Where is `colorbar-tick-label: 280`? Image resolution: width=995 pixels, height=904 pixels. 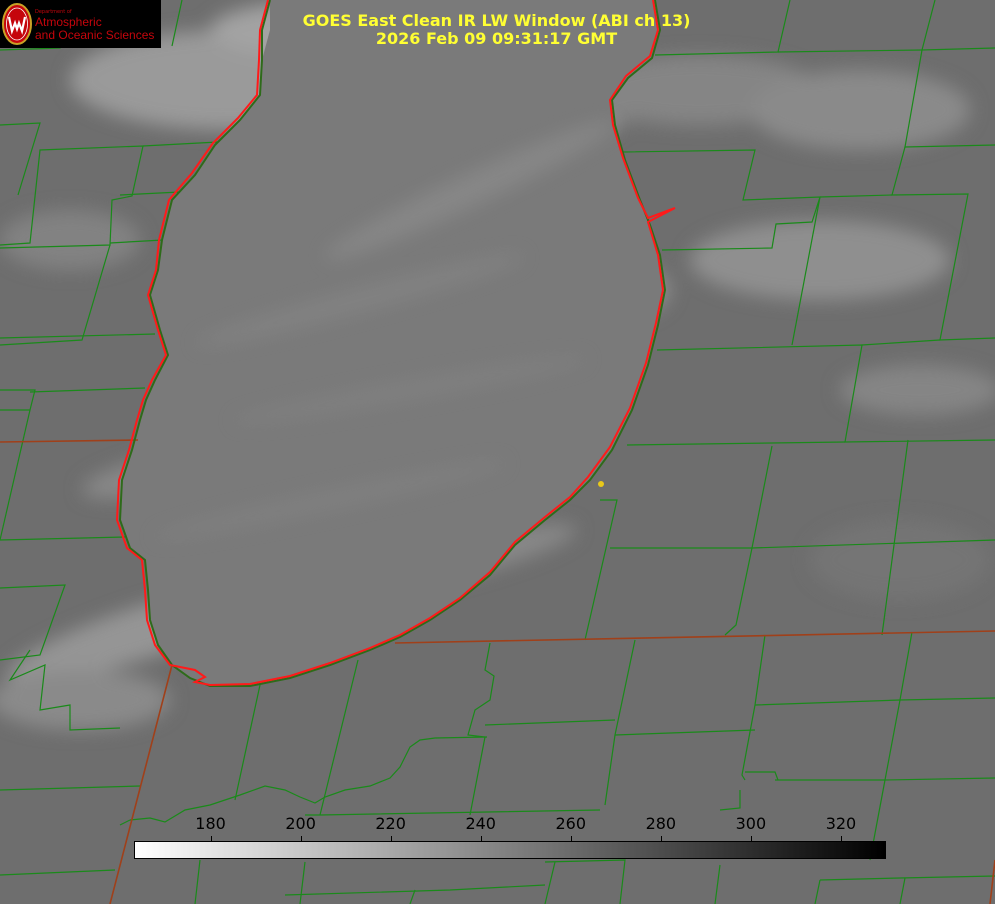 colorbar-tick-label: 280 is located at coordinates (661, 823).